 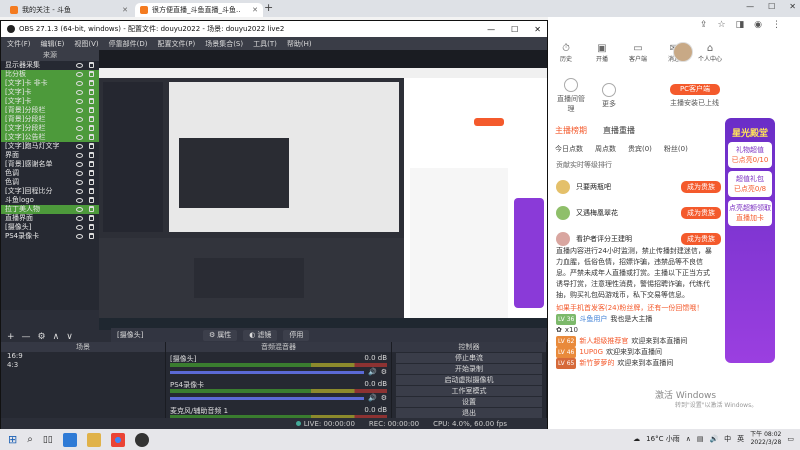 What do you see at coordinates (50, 74) in the screenshot?
I see `source-item: 比分板` at bounding box center [50, 74].